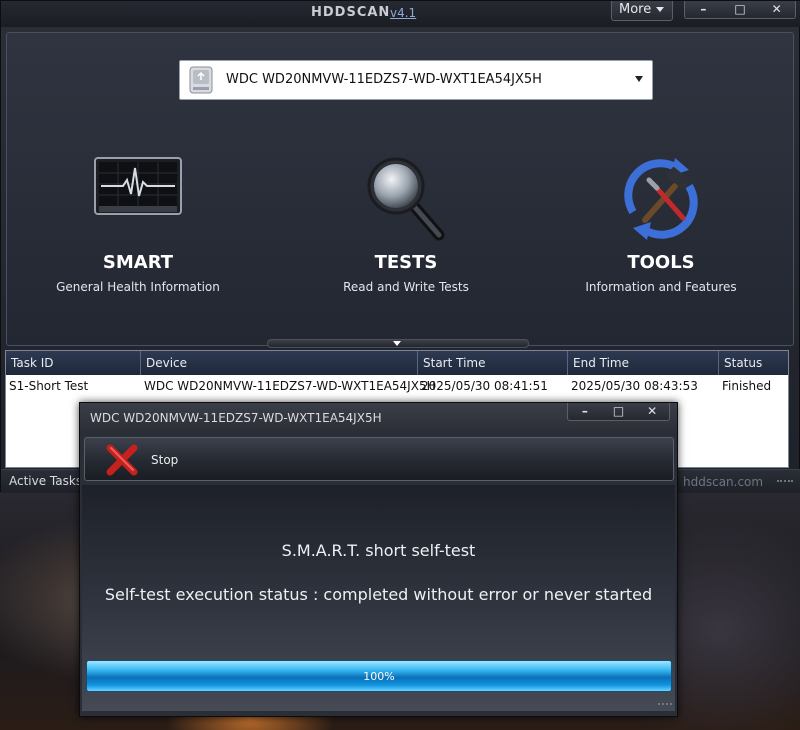  Describe the element at coordinates (138, 262) in the screenshot. I see `smart-title: SMART` at that location.